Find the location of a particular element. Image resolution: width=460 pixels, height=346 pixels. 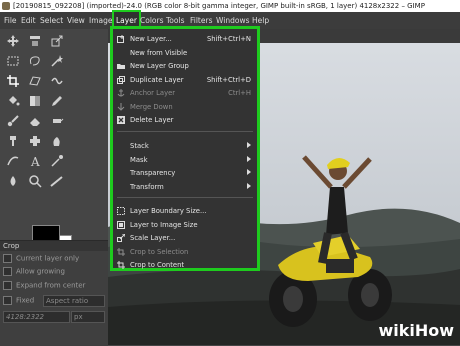

heal-tool-icon is located at coordinates (35, 140).